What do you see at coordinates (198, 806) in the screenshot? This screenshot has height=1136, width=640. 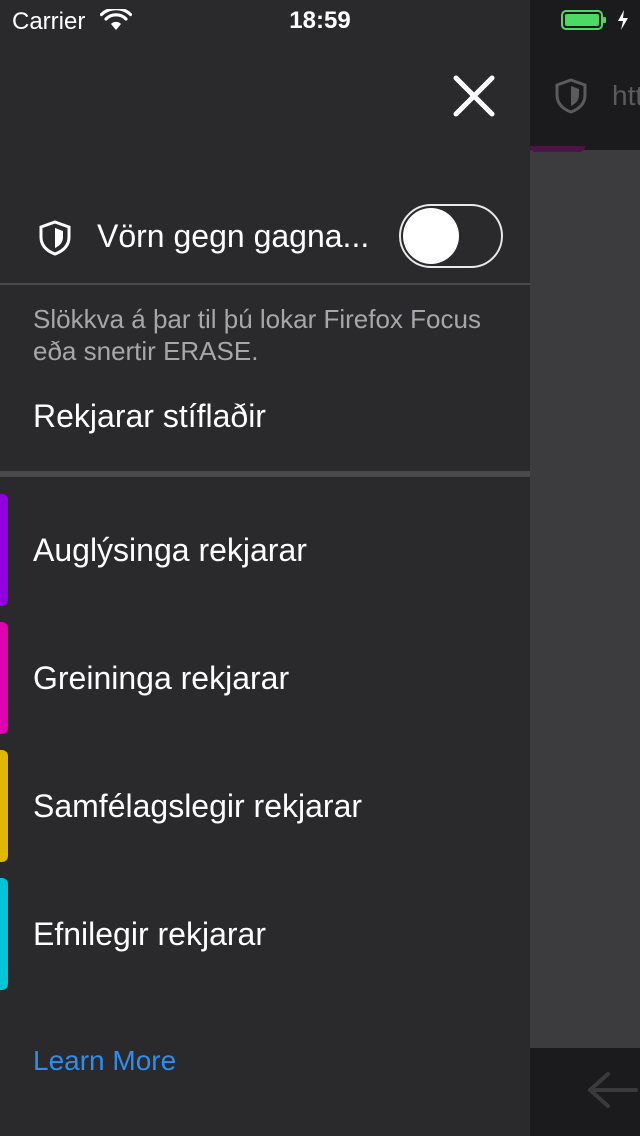 I see `tracker-label: Samfélagslegir rekjarar` at bounding box center [198, 806].